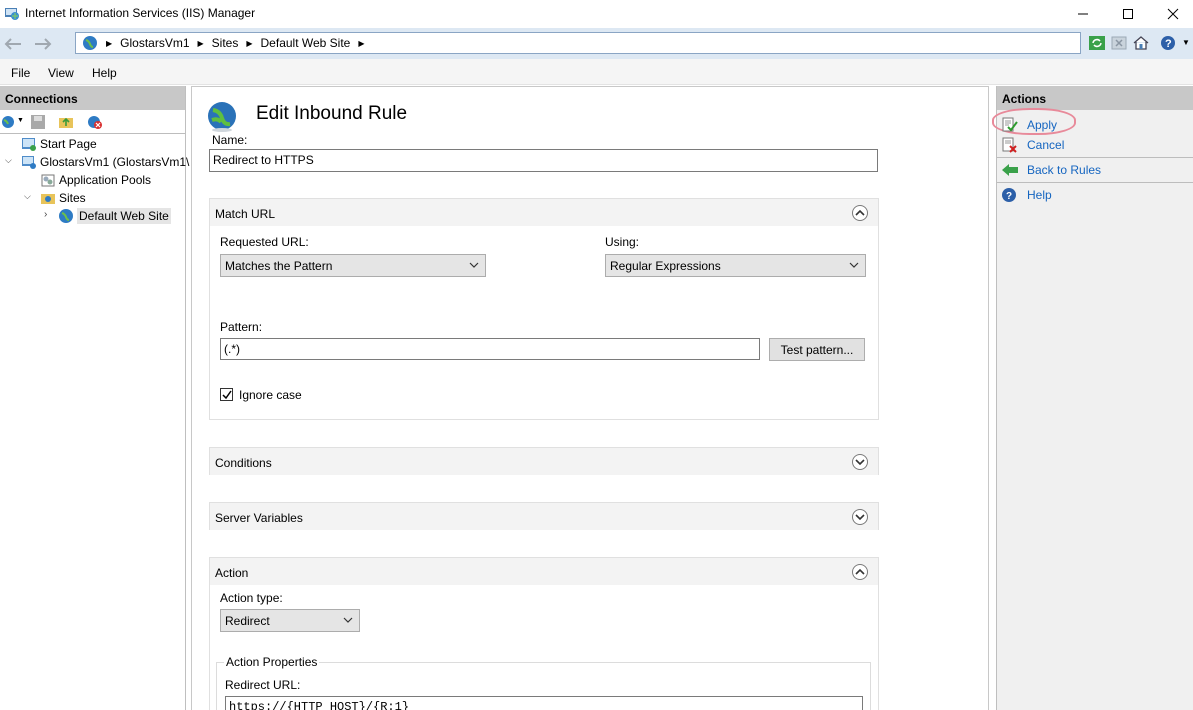  Describe the element at coordinates (353, 265) in the screenshot. I see `requested-url-select: Matches the Pattern` at that location.